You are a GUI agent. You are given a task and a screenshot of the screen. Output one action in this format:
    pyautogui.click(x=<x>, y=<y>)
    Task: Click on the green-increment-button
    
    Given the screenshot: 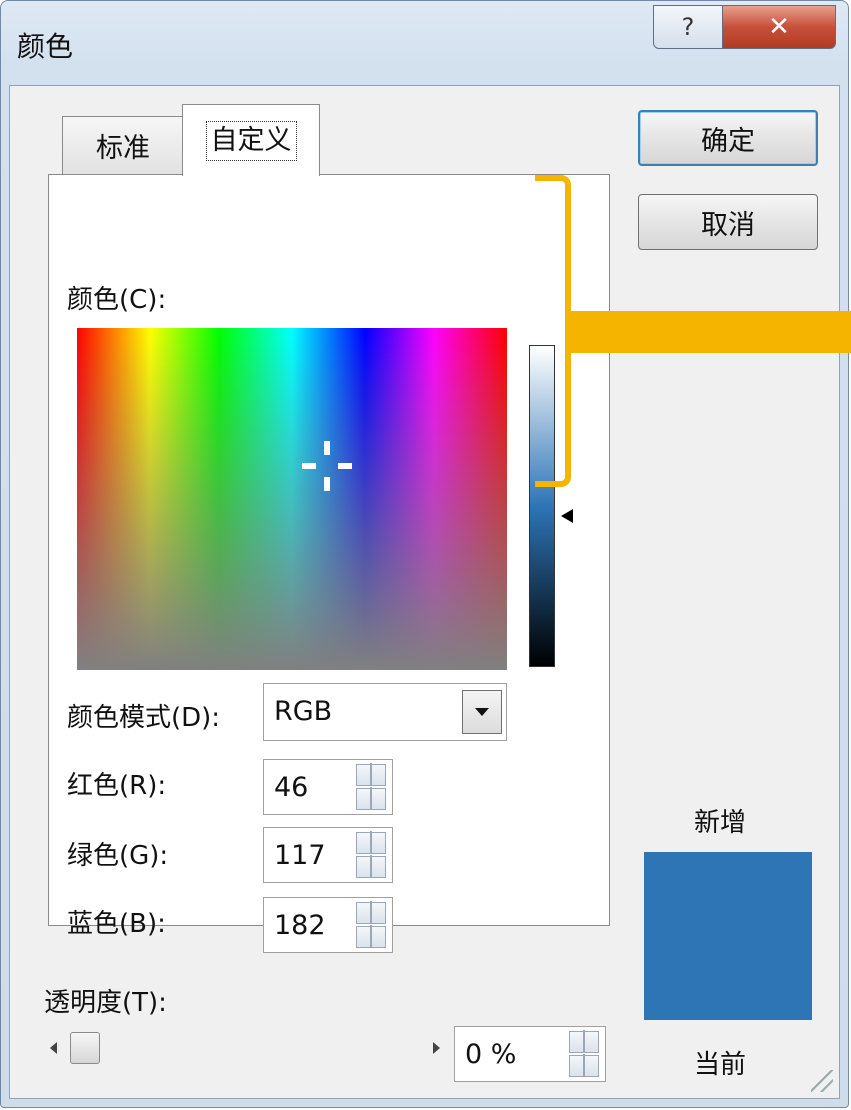 What is the action you would take?
    pyautogui.click(x=371, y=842)
    